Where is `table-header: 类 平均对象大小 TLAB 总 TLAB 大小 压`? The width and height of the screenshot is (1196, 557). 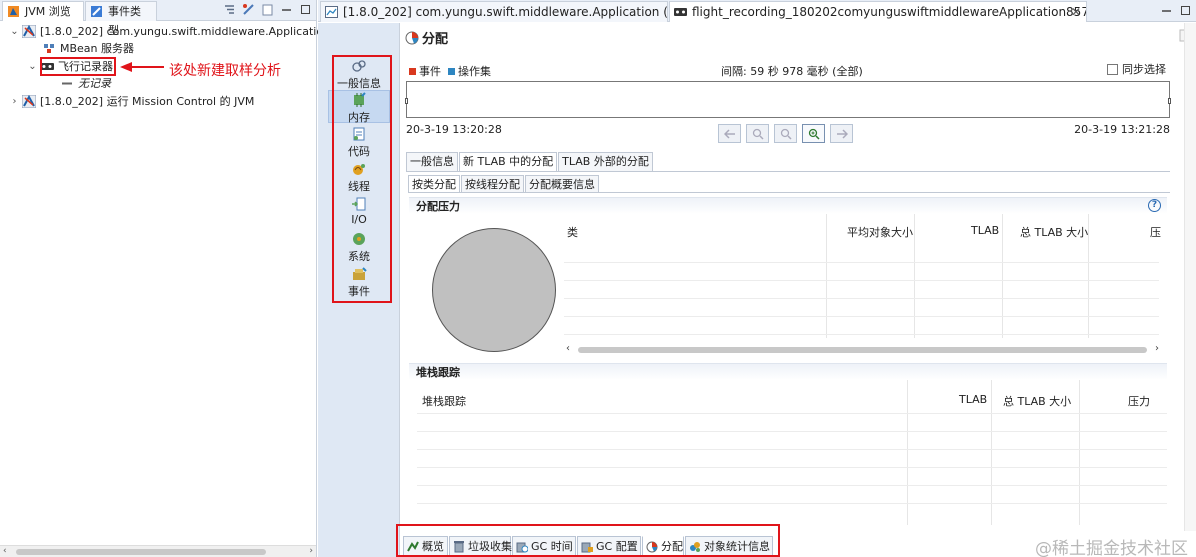 table-header: 类 平均对象大小 TLAB 总 TLAB 大小 压 is located at coordinates (862, 229).